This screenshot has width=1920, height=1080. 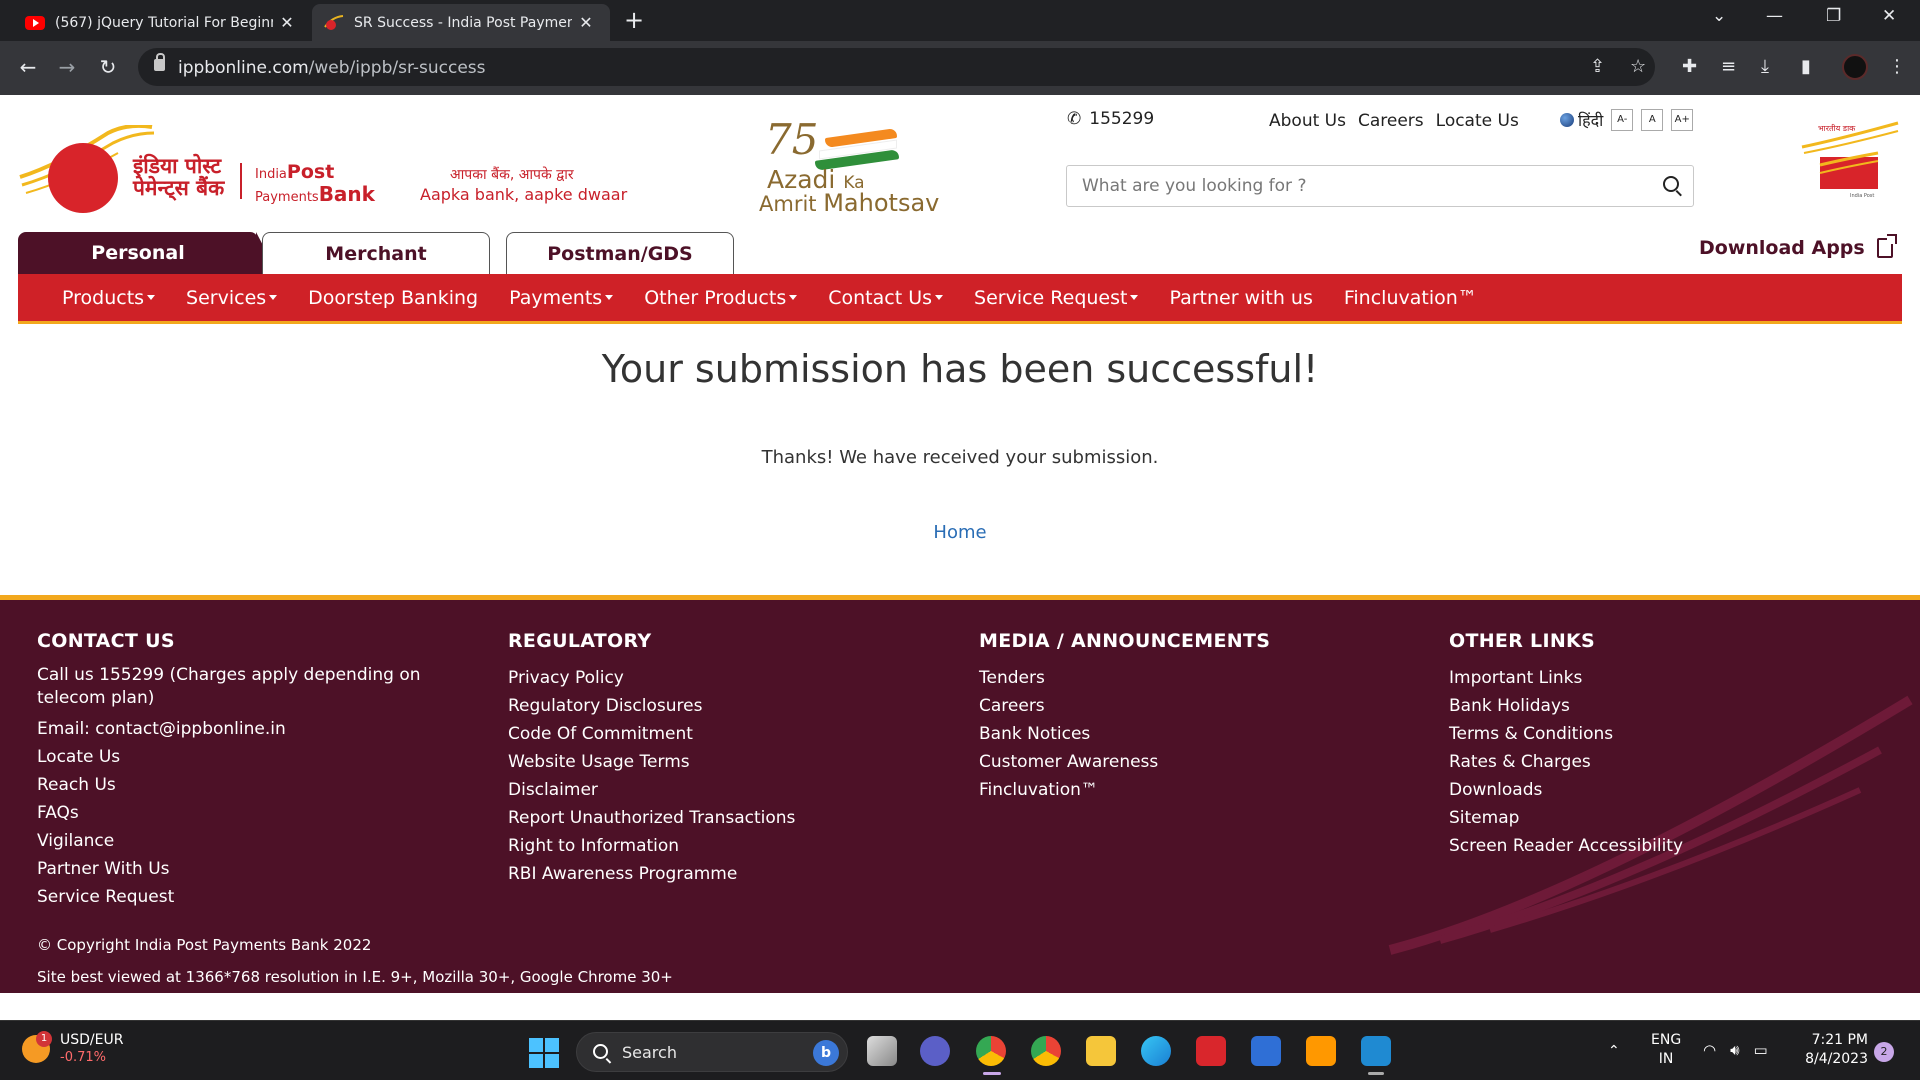 What do you see at coordinates (959, 532) in the screenshot?
I see `home-link: Home` at bounding box center [959, 532].